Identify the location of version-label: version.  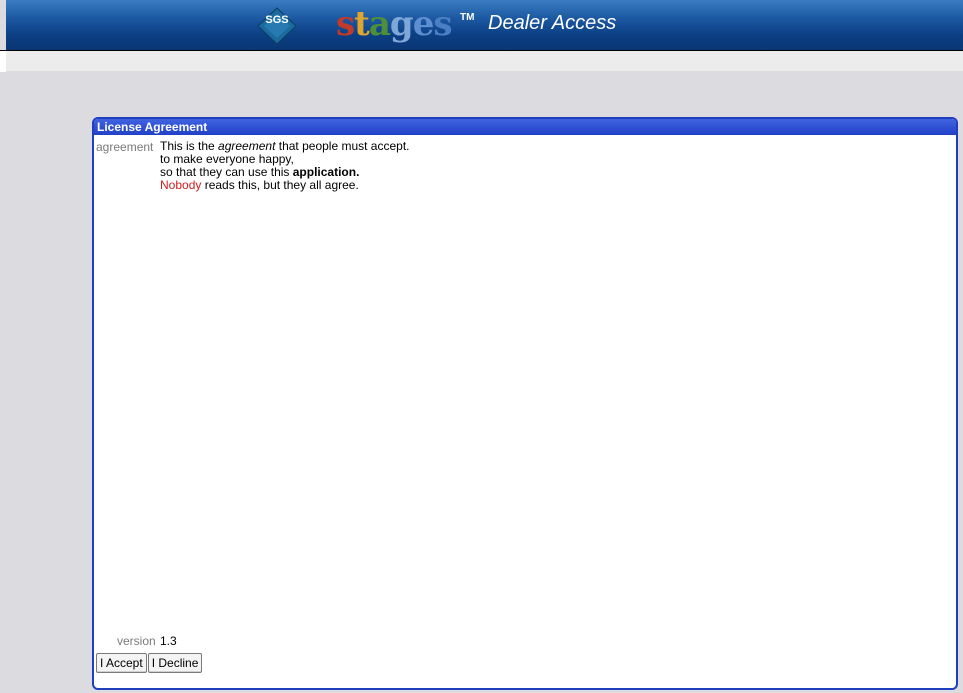
(136, 641).